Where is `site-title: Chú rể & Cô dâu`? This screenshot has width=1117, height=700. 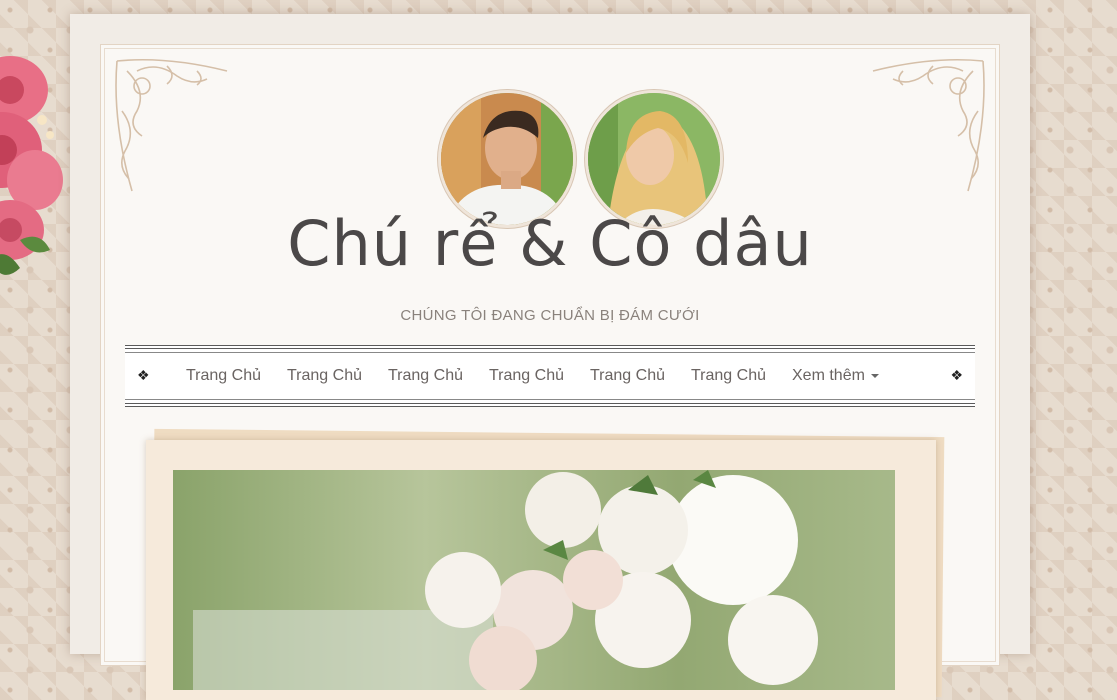 site-title: Chú rể & Cô dâu is located at coordinates (550, 243).